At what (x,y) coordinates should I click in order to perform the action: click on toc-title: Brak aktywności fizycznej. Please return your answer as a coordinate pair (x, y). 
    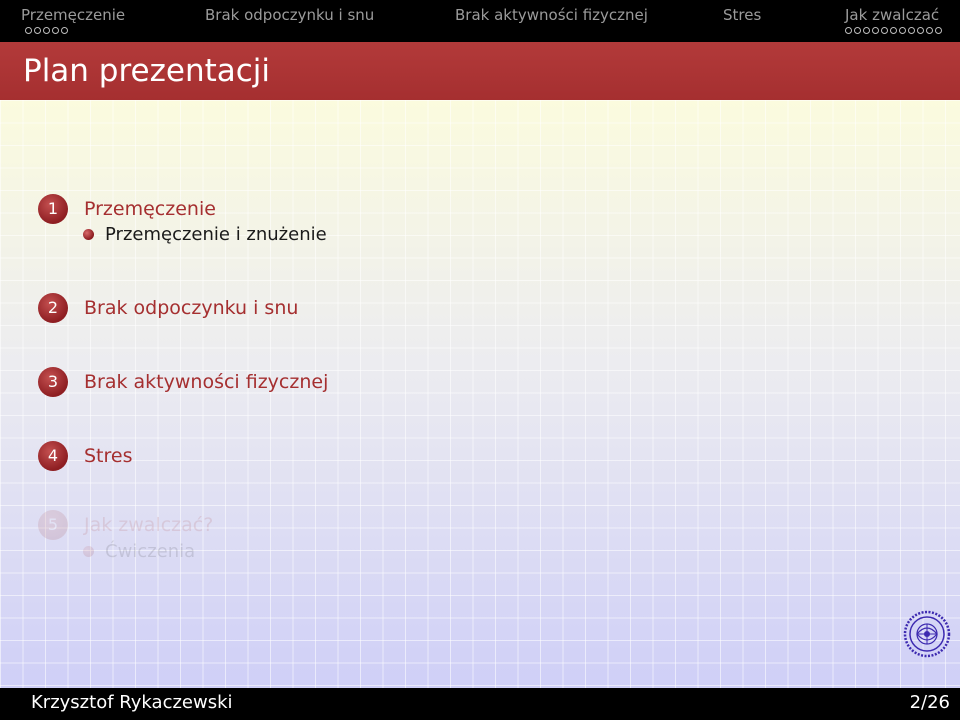
    Looking at the image, I should click on (206, 382).